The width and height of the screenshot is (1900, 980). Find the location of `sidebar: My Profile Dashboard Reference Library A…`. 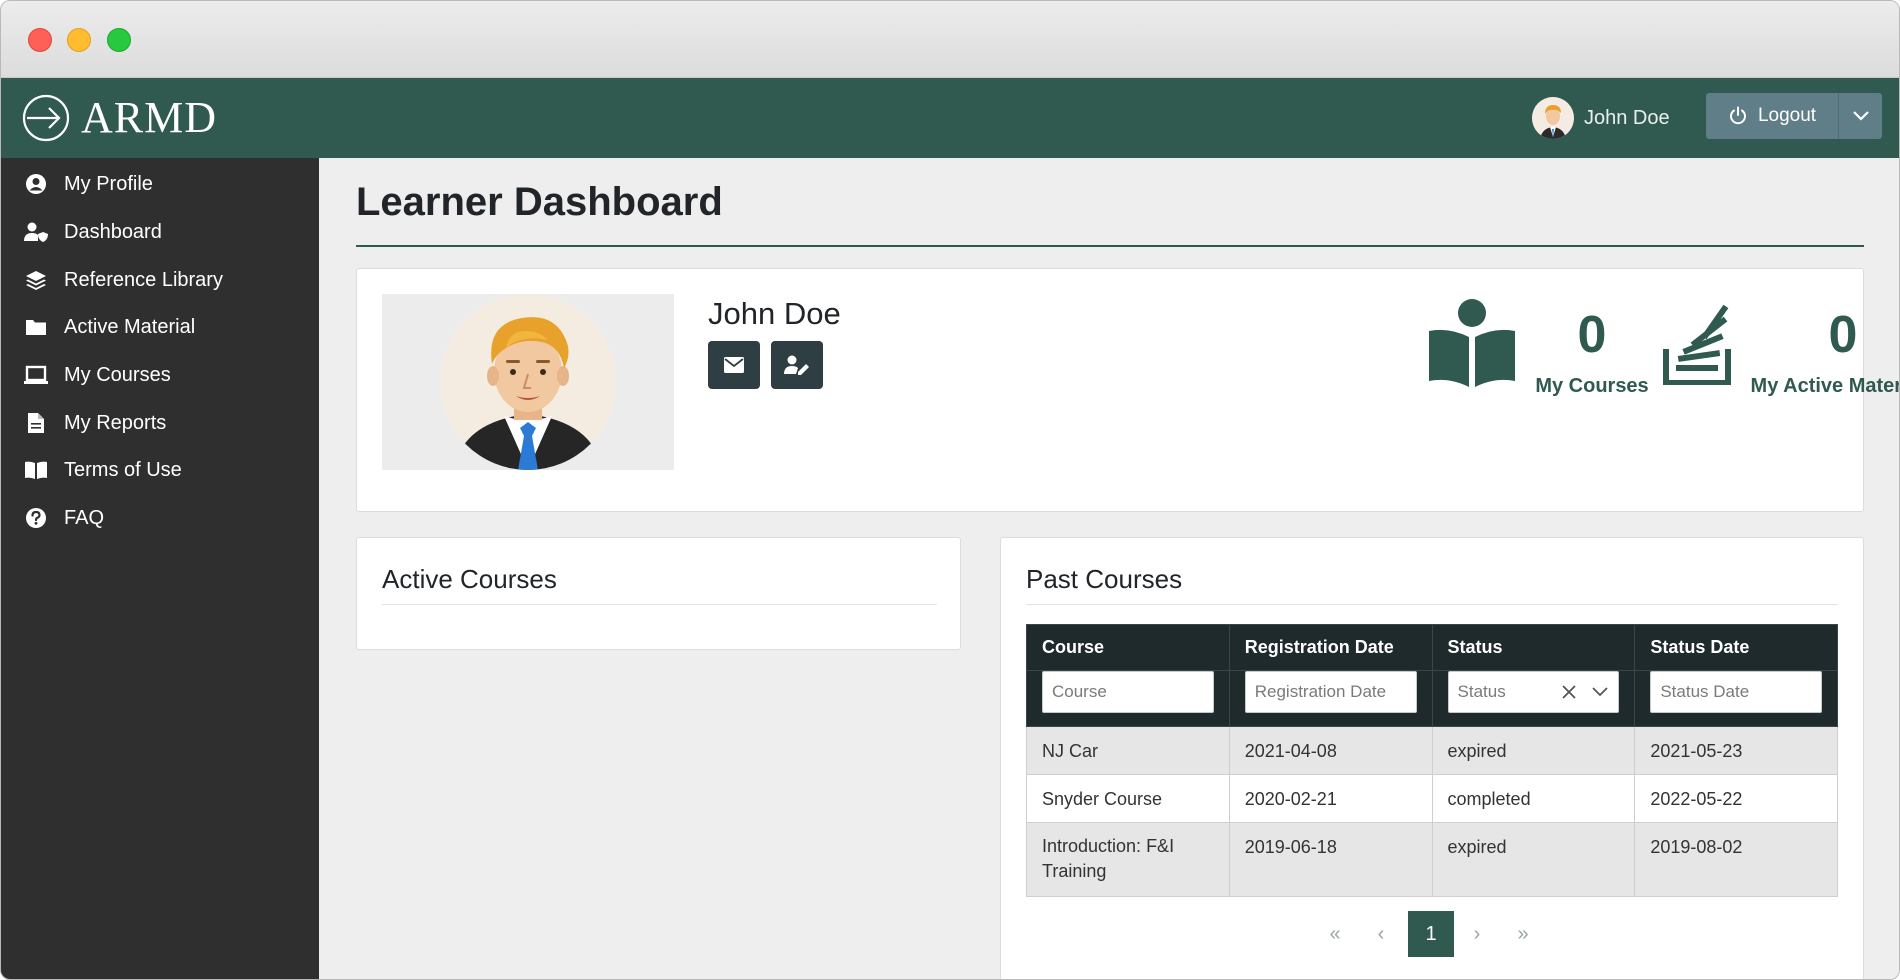

sidebar: My Profile Dashboard Reference Library A… is located at coordinates (160, 568).